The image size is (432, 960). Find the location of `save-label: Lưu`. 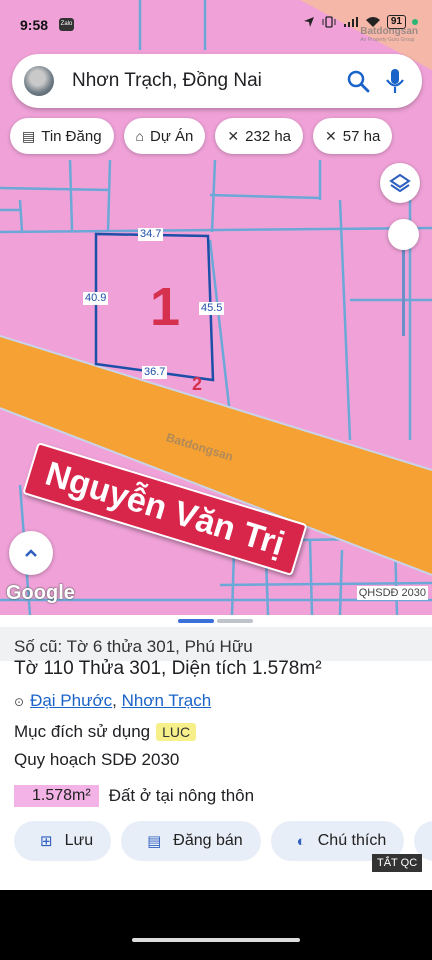

save-label: Lưu is located at coordinates (79, 840).